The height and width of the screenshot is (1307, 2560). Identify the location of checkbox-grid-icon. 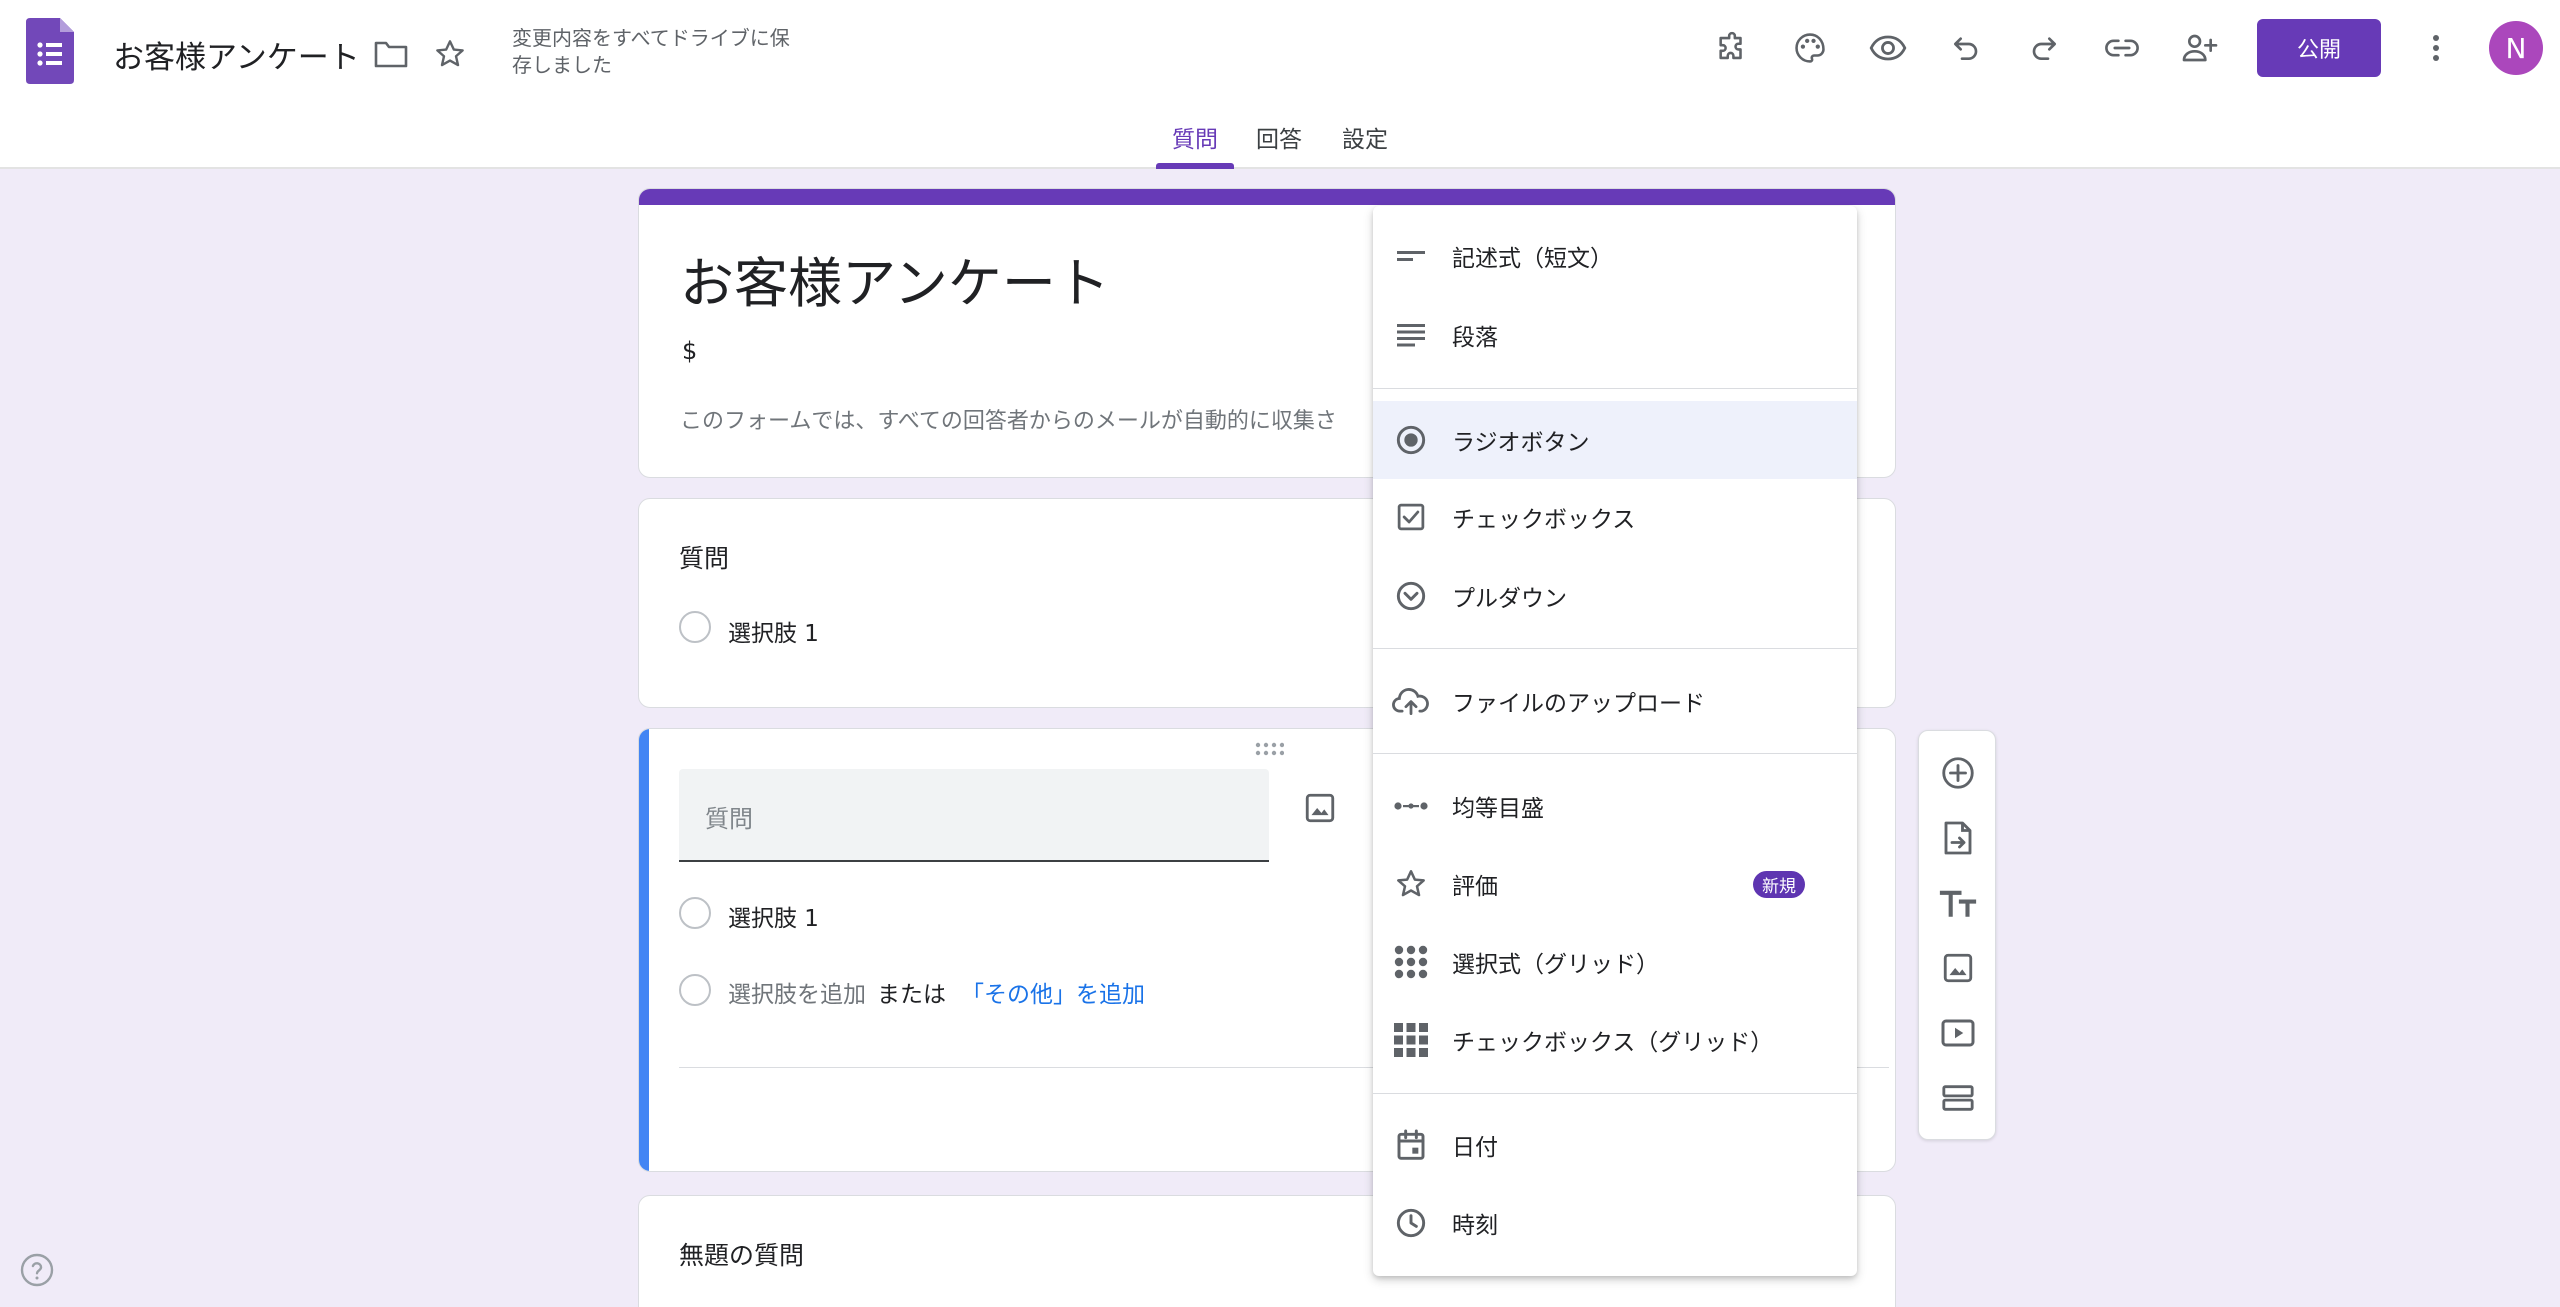
(1411, 1040).